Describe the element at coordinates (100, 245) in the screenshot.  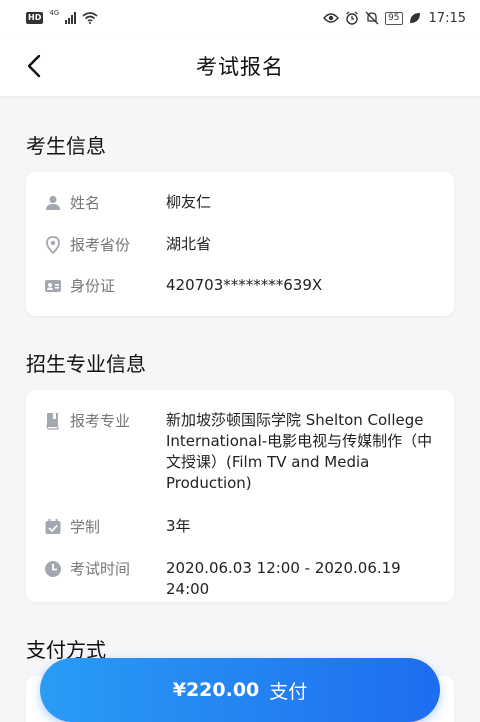
I see `province-label: 报考省份` at that location.